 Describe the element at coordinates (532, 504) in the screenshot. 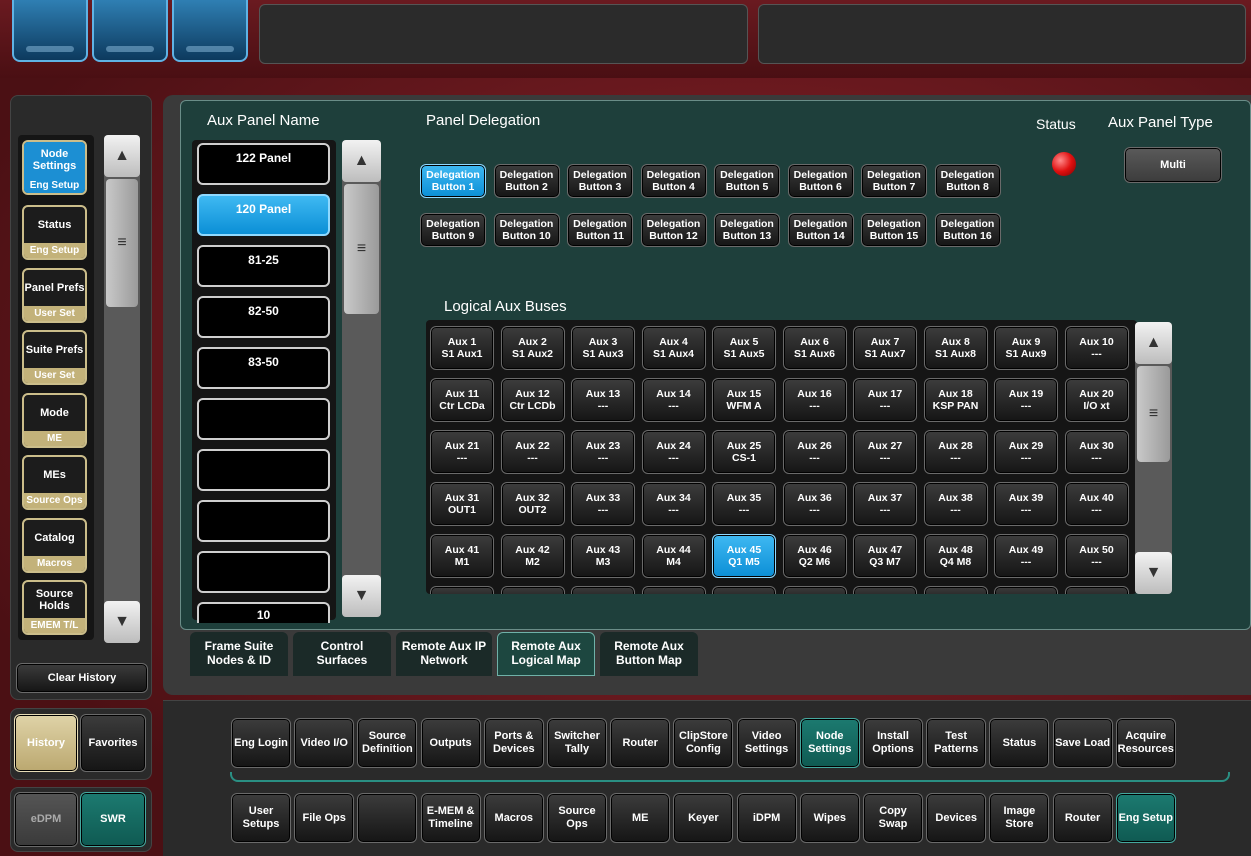

I see `aux-bus-button: Aux 32 OUT2` at that location.